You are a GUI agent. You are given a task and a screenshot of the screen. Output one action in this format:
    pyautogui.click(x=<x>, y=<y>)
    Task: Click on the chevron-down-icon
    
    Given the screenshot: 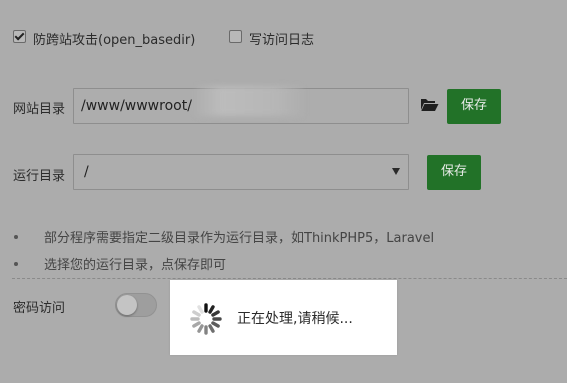 What is the action you would take?
    pyautogui.click(x=396, y=171)
    